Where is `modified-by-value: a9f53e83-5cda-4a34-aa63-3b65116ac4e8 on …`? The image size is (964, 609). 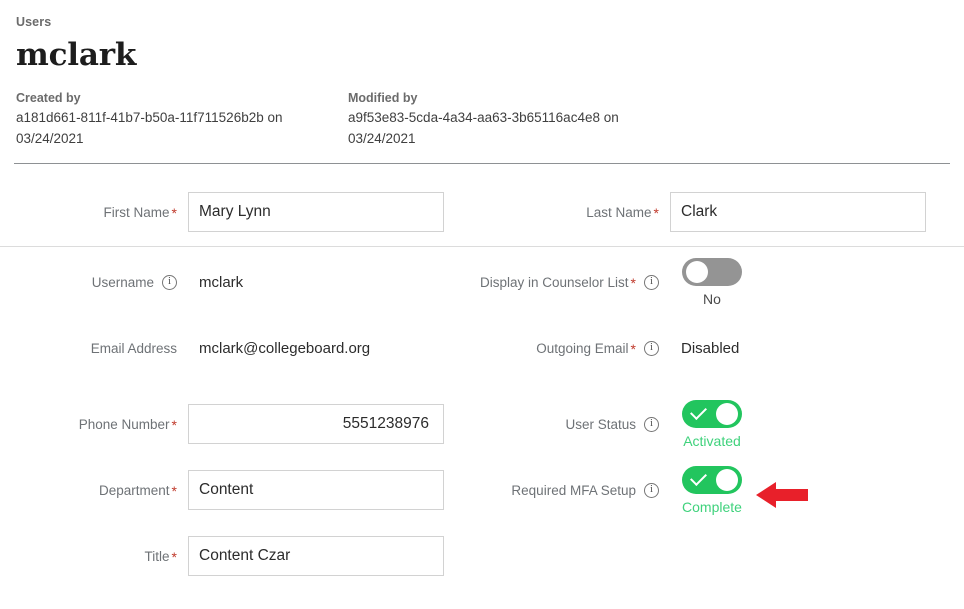
modified-by-value: a9f53e83-5cda-4a34-aa63-3b65116ac4e8 on … is located at coordinates (483, 128).